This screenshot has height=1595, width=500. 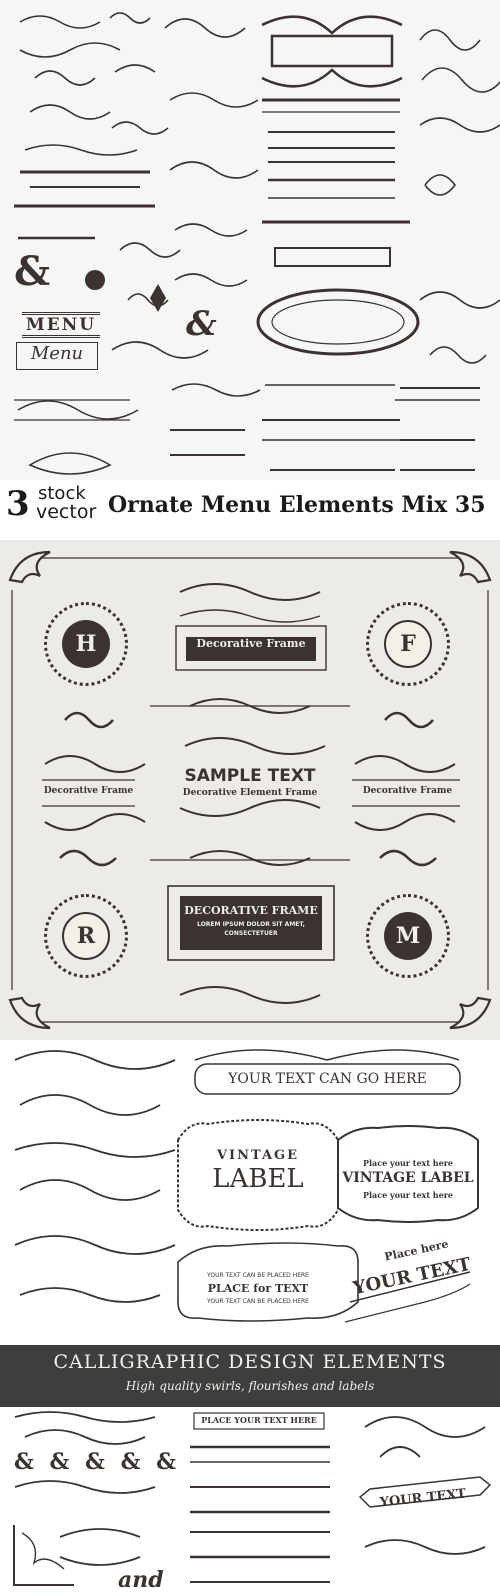 What do you see at coordinates (407, 791) in the screenshot?
I see `frame-label-right: Decorative Frame` at bounding box center [407, 791].